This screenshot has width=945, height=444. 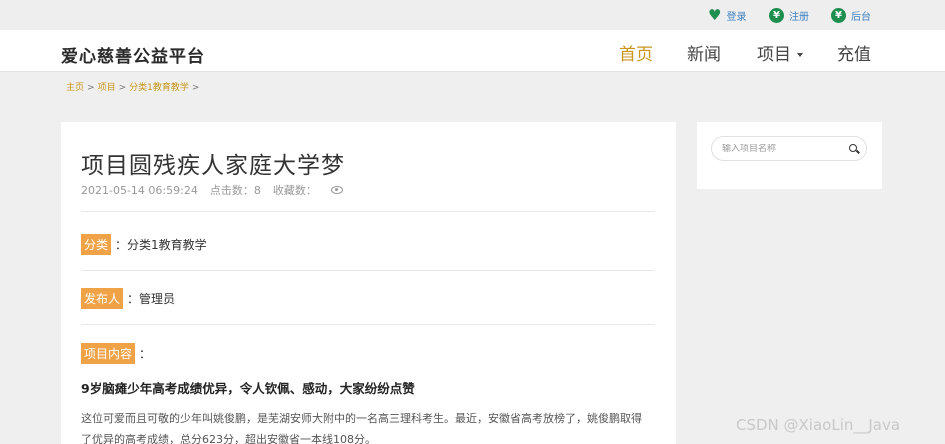 What do you see at coordinates (800, 55) in the screenshot?
I see `caret-down-icon` at bounding box center [800, 55].